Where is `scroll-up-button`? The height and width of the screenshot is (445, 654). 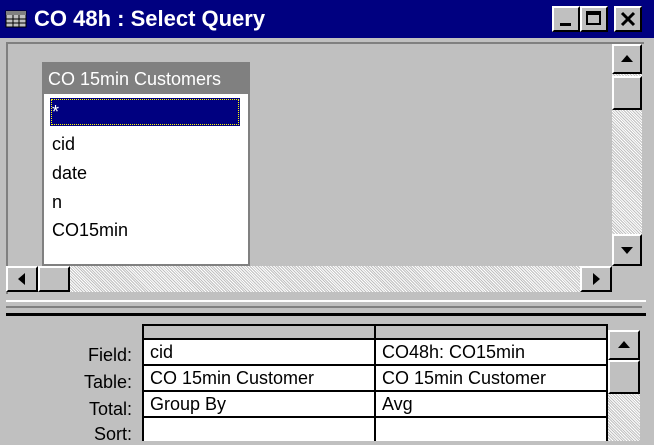 scroll-up-button is located at coordinates (627, 59).